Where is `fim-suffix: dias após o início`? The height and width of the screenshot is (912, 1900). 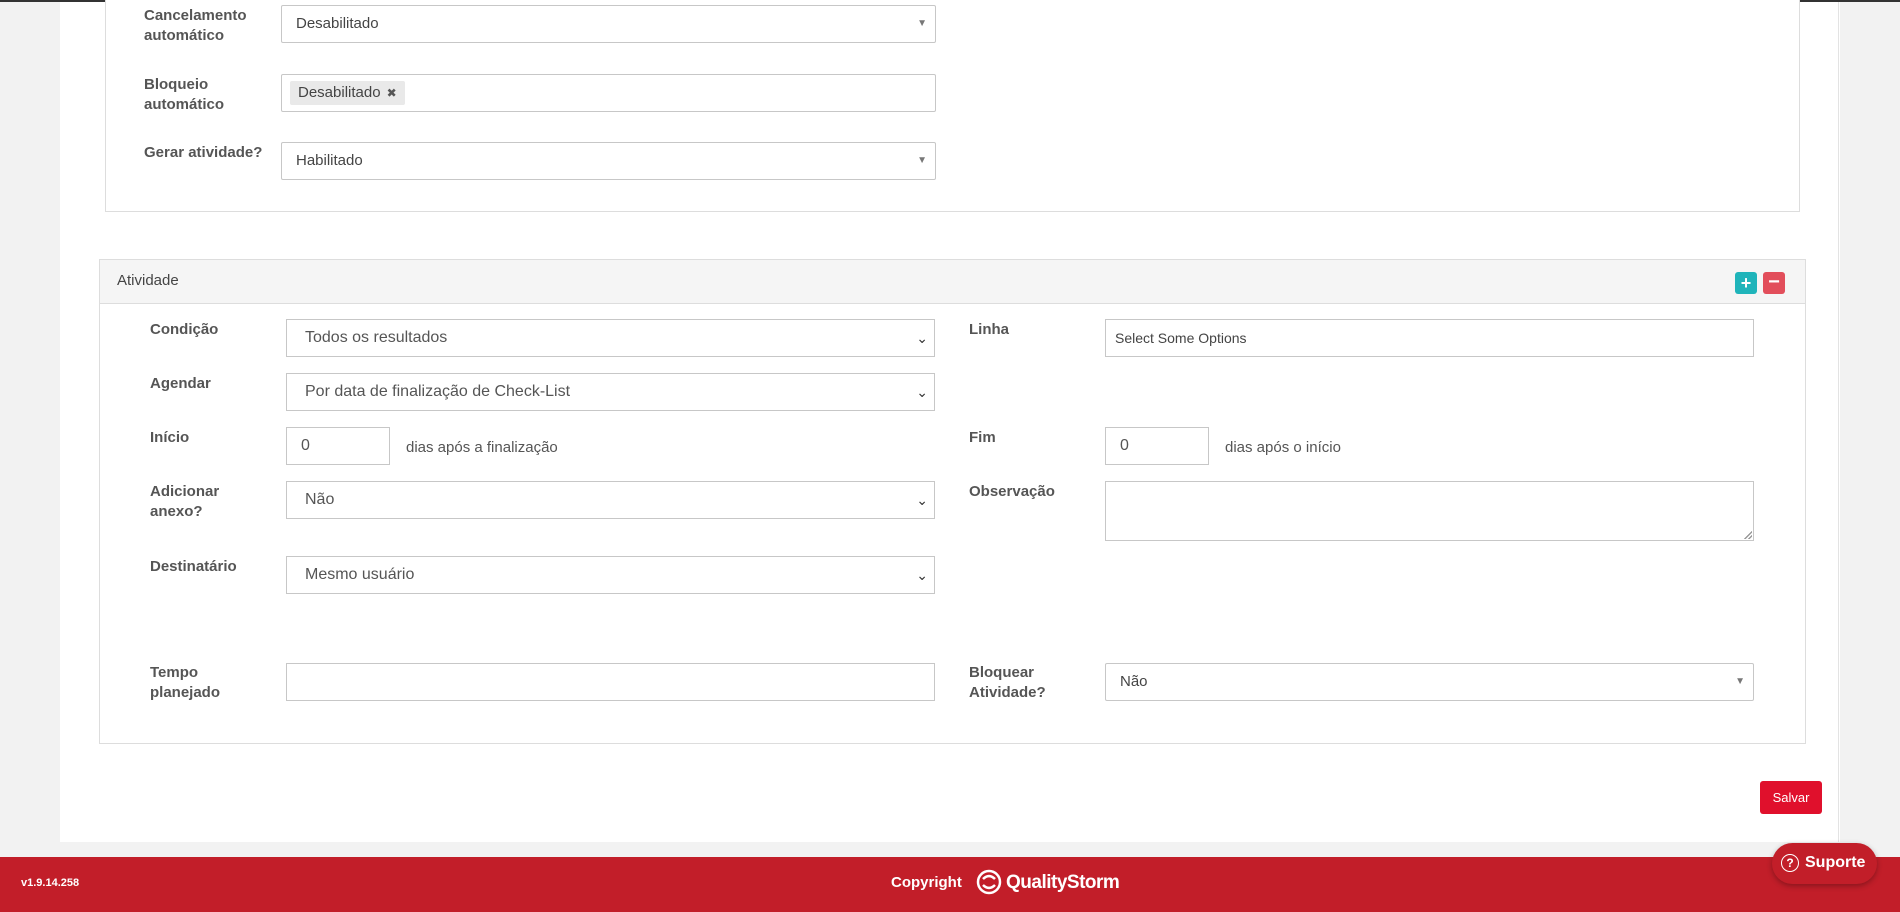 fim-suffix: dias após o início is located at coordinates (1283, 447).